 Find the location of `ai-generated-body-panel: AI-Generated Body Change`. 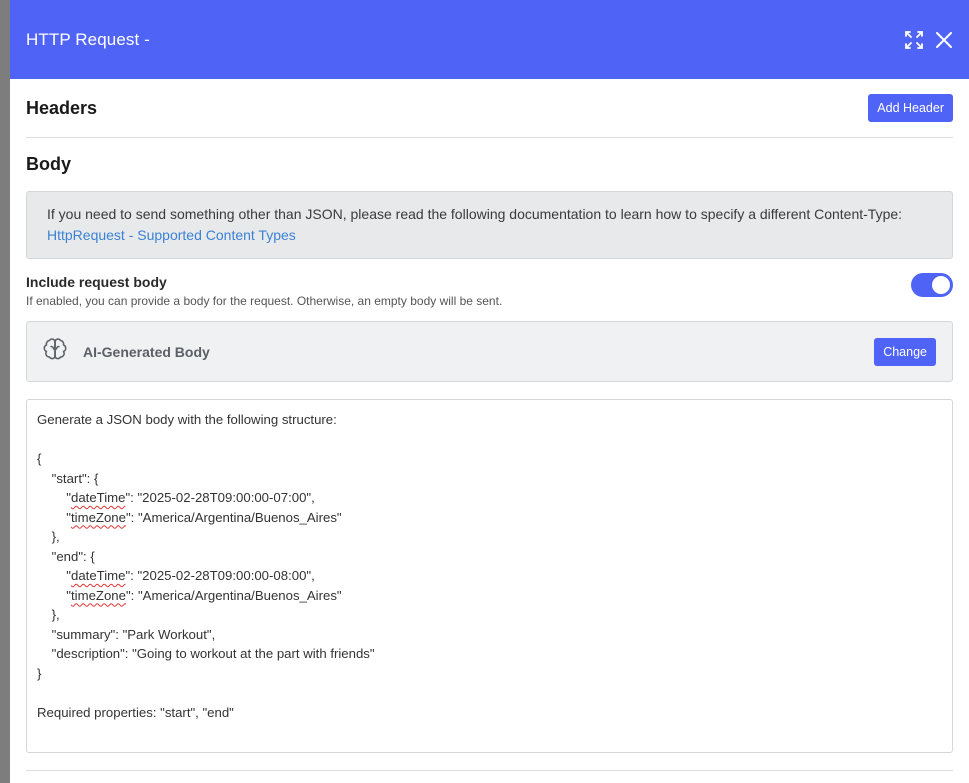

ai-generated-body-panel: AI-Generated Body Change is located at coordinates (489, 351).